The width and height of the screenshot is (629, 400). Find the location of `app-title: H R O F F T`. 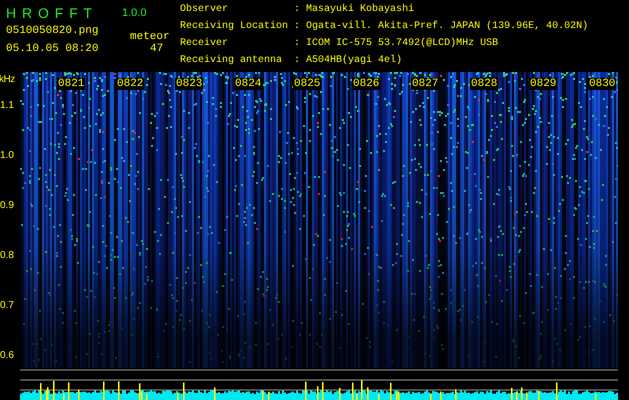

app-title: H R O F F T is located at coordinates (50, 13).